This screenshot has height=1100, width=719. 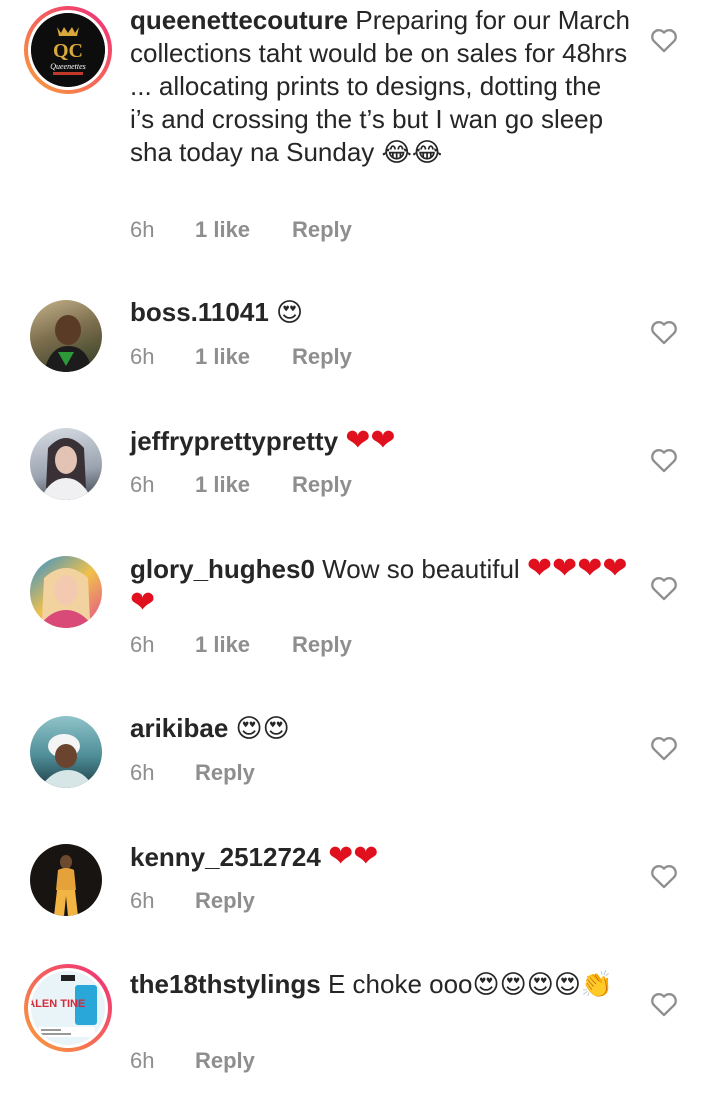 I want to click on svg-text: Queenettes, so click(x=68, y=66).